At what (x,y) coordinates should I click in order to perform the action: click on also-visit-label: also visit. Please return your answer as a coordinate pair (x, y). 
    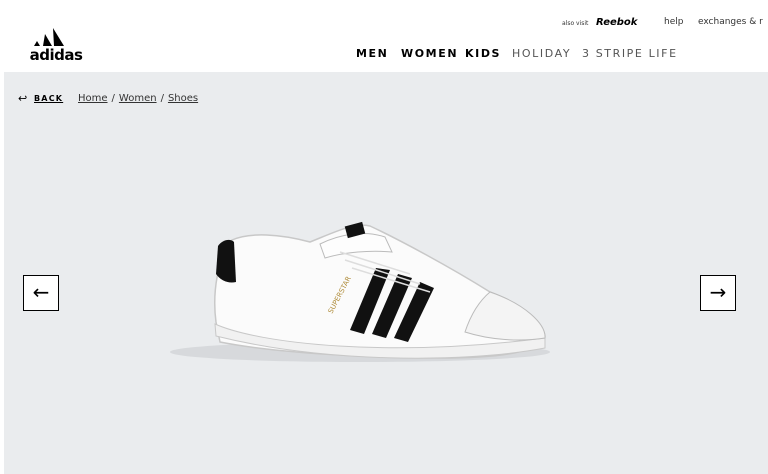
    Looking at the image, I should click on (575, 23).